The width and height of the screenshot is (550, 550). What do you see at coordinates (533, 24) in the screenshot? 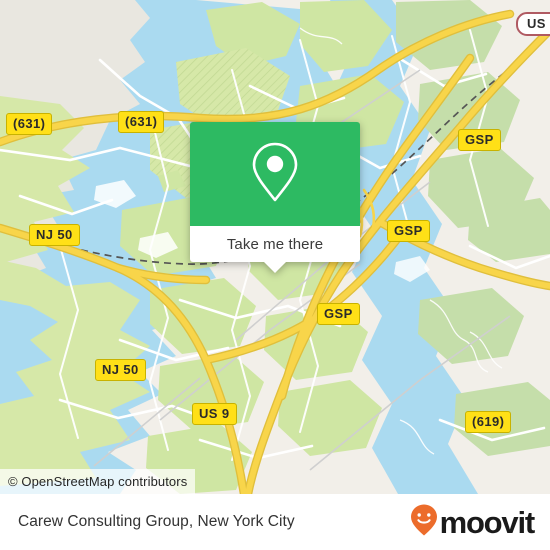
I see `shield-us9-top: US 9` at bounding box center [533, 24].